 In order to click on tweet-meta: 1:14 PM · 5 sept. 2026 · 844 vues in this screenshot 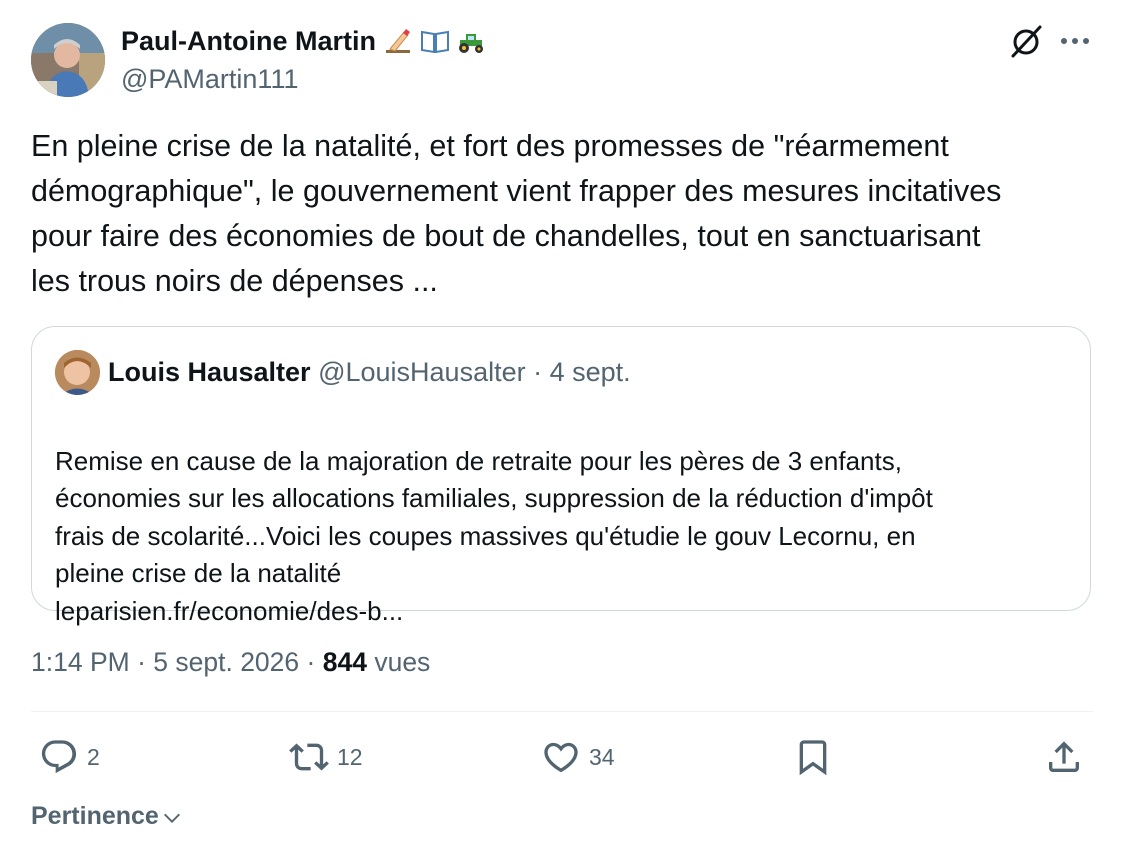, I will do `click(230, 662)`.